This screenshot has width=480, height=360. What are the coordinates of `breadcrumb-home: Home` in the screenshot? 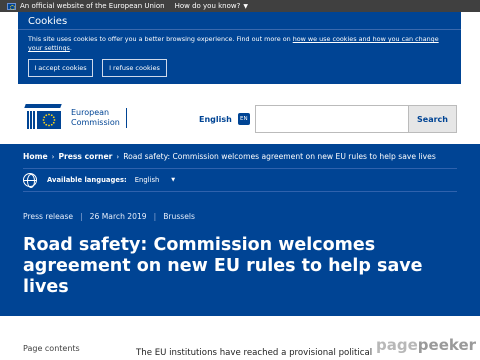 It's located at (35, 156).